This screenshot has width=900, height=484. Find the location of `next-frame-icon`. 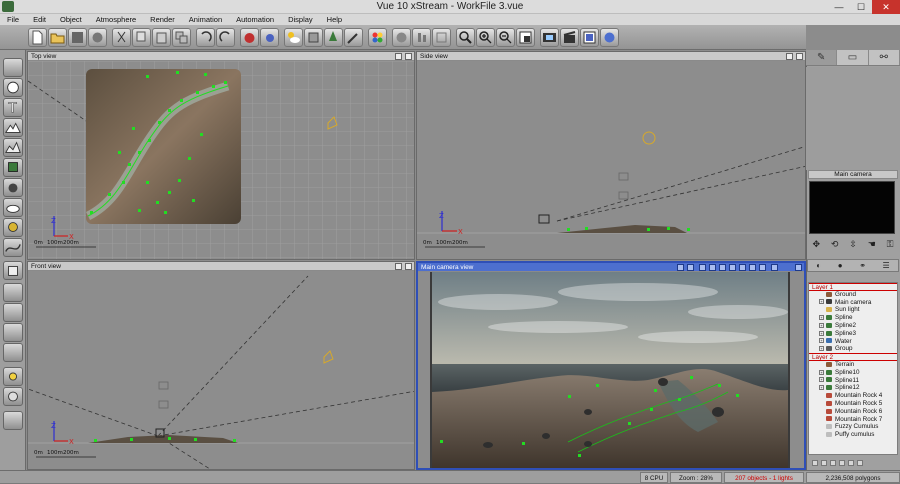

next-frame-icon is located at coordinates (752, 267).